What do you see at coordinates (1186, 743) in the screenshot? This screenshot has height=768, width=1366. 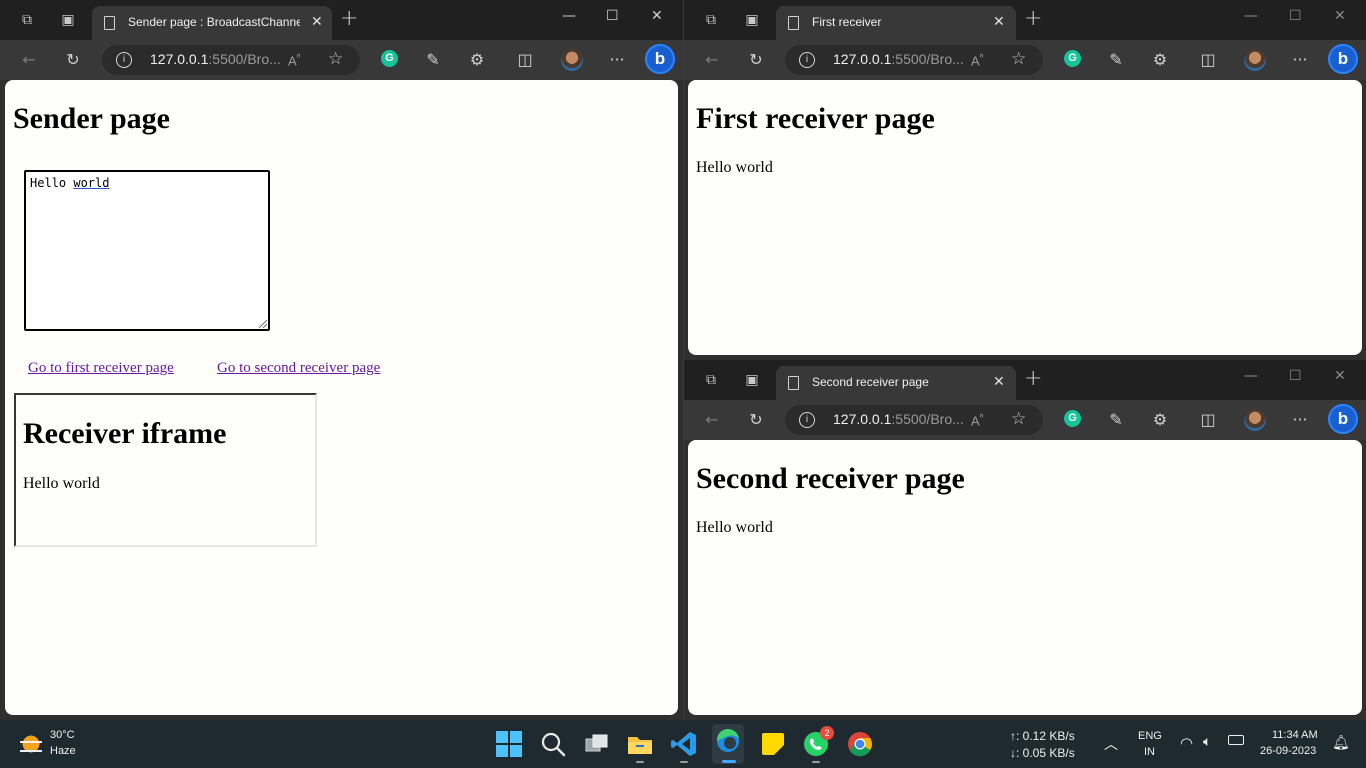 I see `wifi-icon: ◠` at bounding box center [1186, 743].